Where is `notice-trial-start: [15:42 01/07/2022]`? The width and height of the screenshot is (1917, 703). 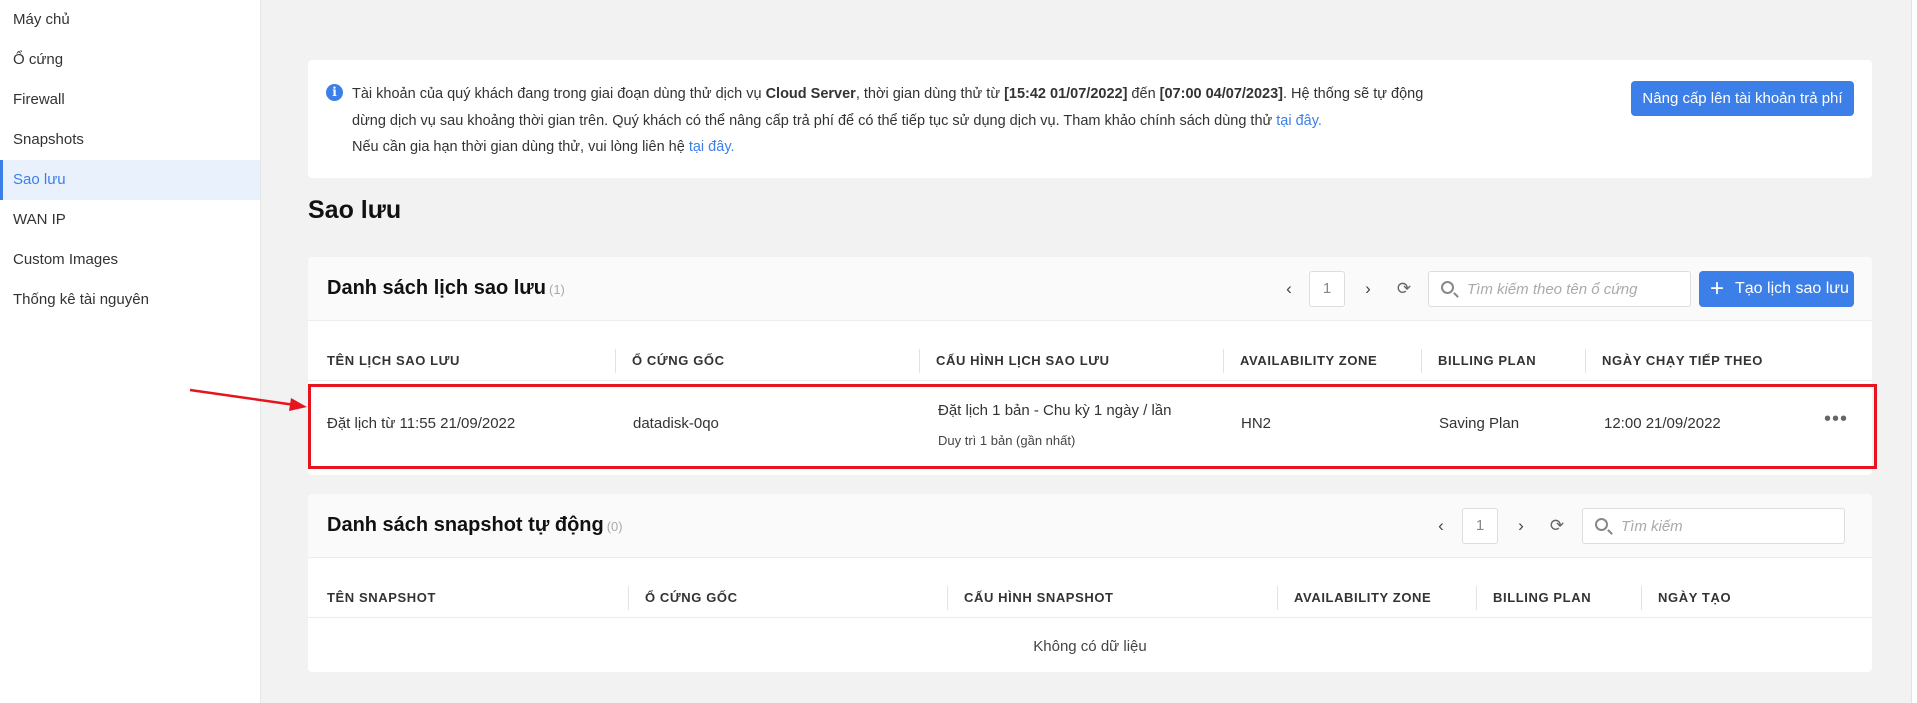
notice-trial-start: [15:42 01/07/2022] is located at coordinates (1066, 94).